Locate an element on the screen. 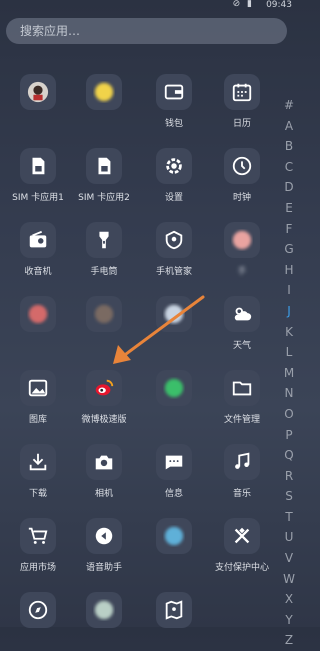 The height and width of the screenshot is (651, 320). app-label: 日历 is located at coordinates (241, 124).